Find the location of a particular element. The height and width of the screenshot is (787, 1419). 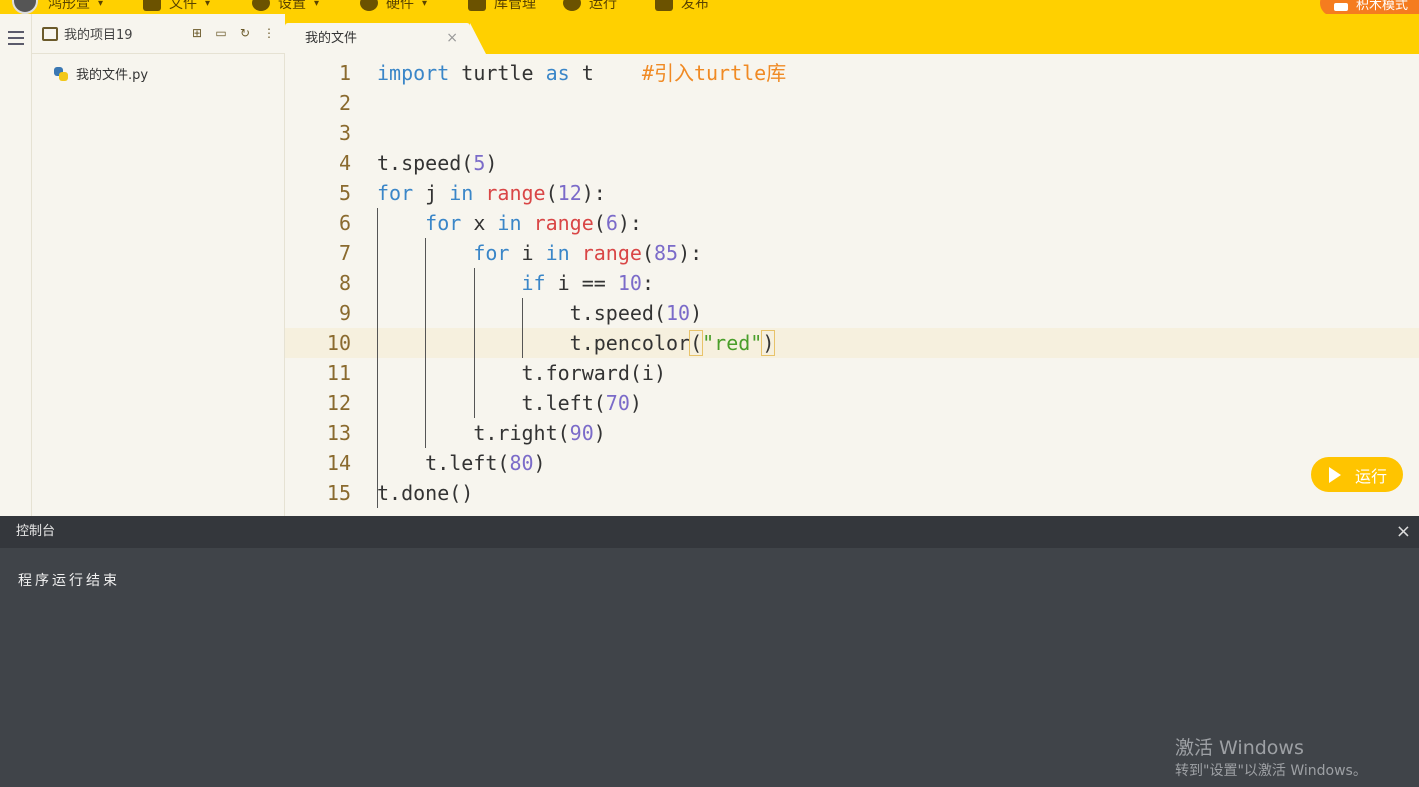

console-header: 控制台 × is located at coordinates (709, 532).